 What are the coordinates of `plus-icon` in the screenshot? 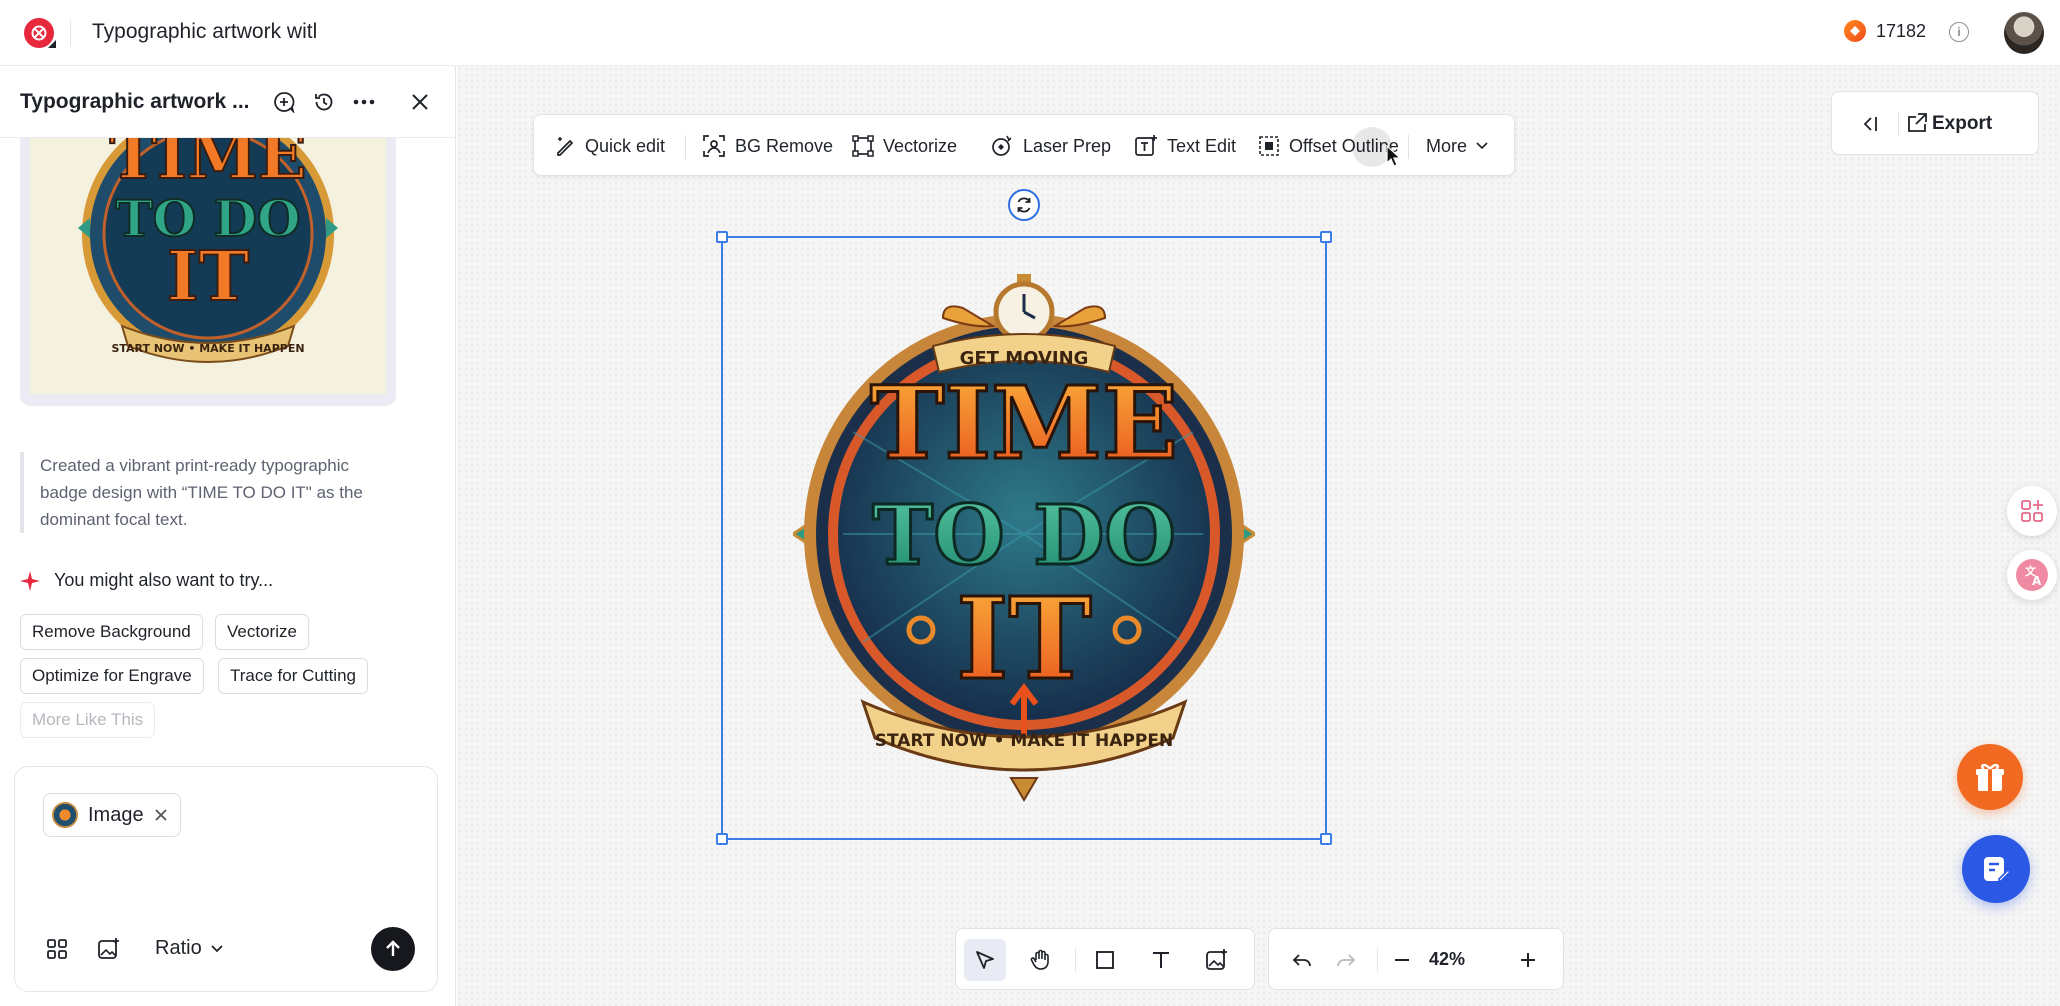 It's located at (1528, 960).